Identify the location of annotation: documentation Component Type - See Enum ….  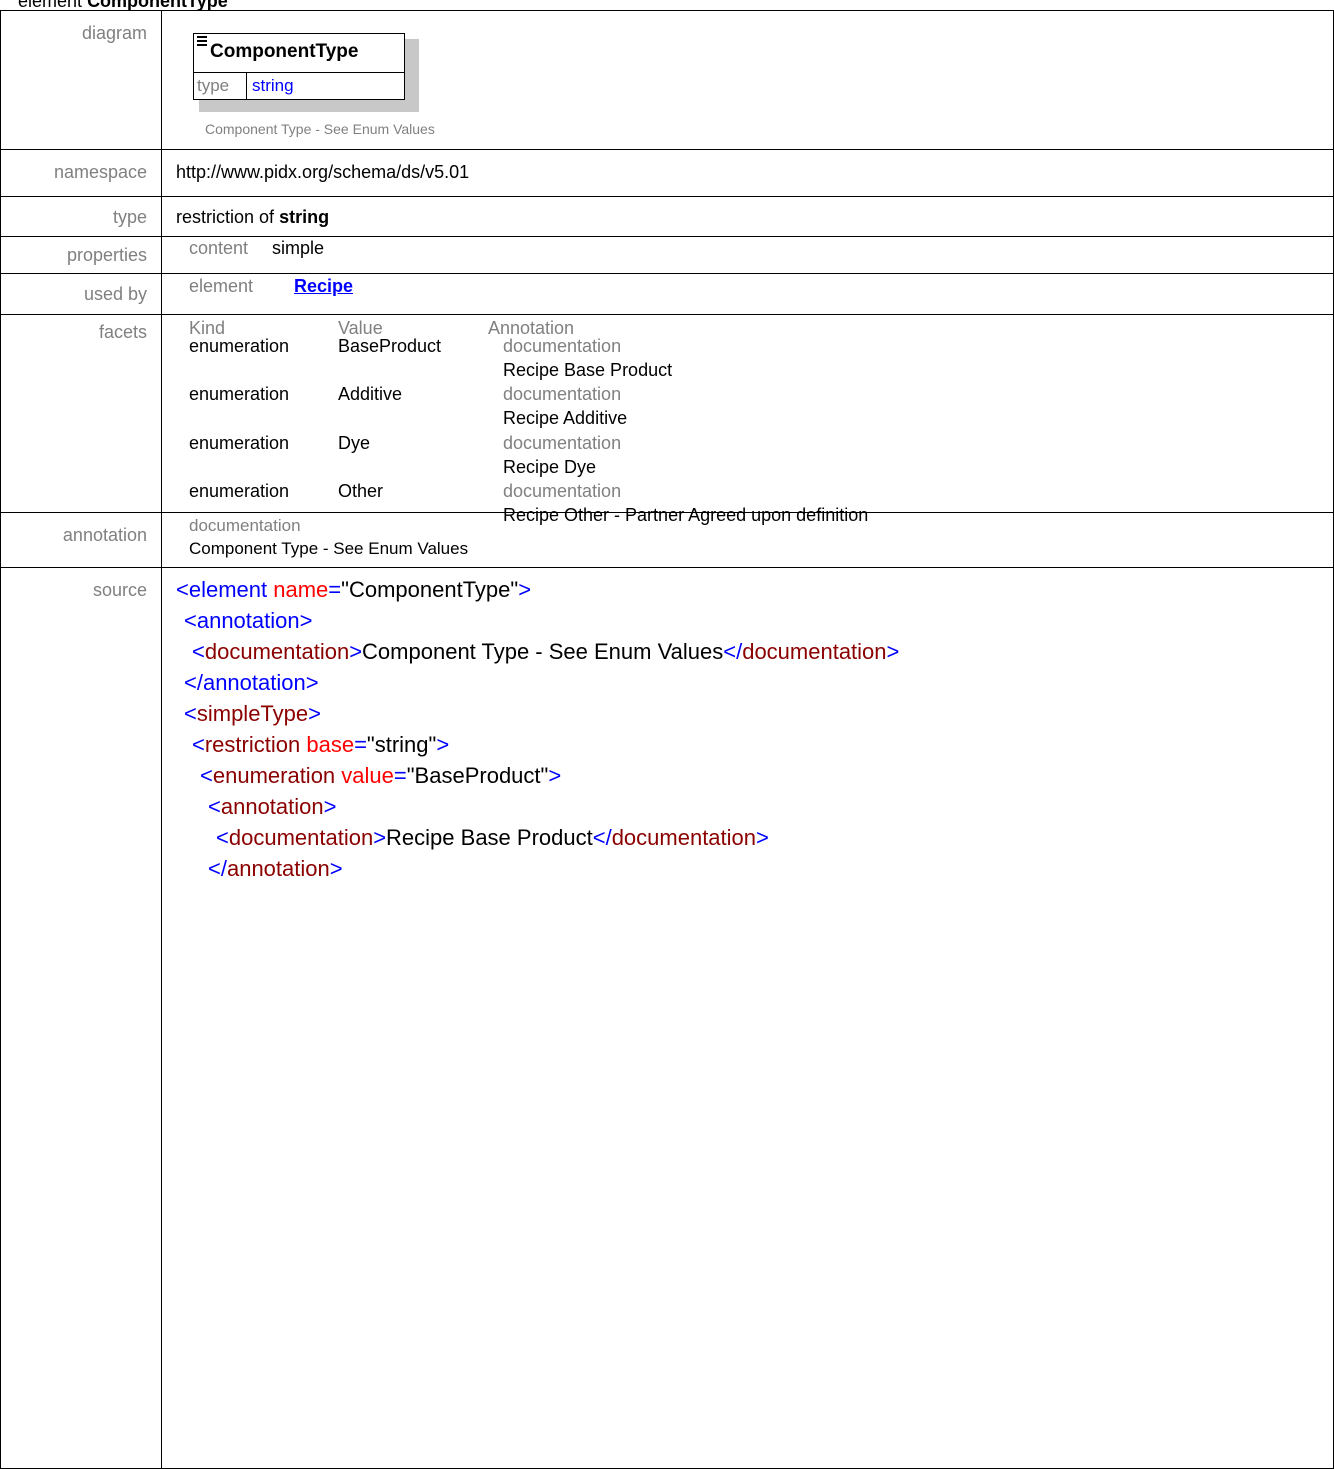
(747, 540).